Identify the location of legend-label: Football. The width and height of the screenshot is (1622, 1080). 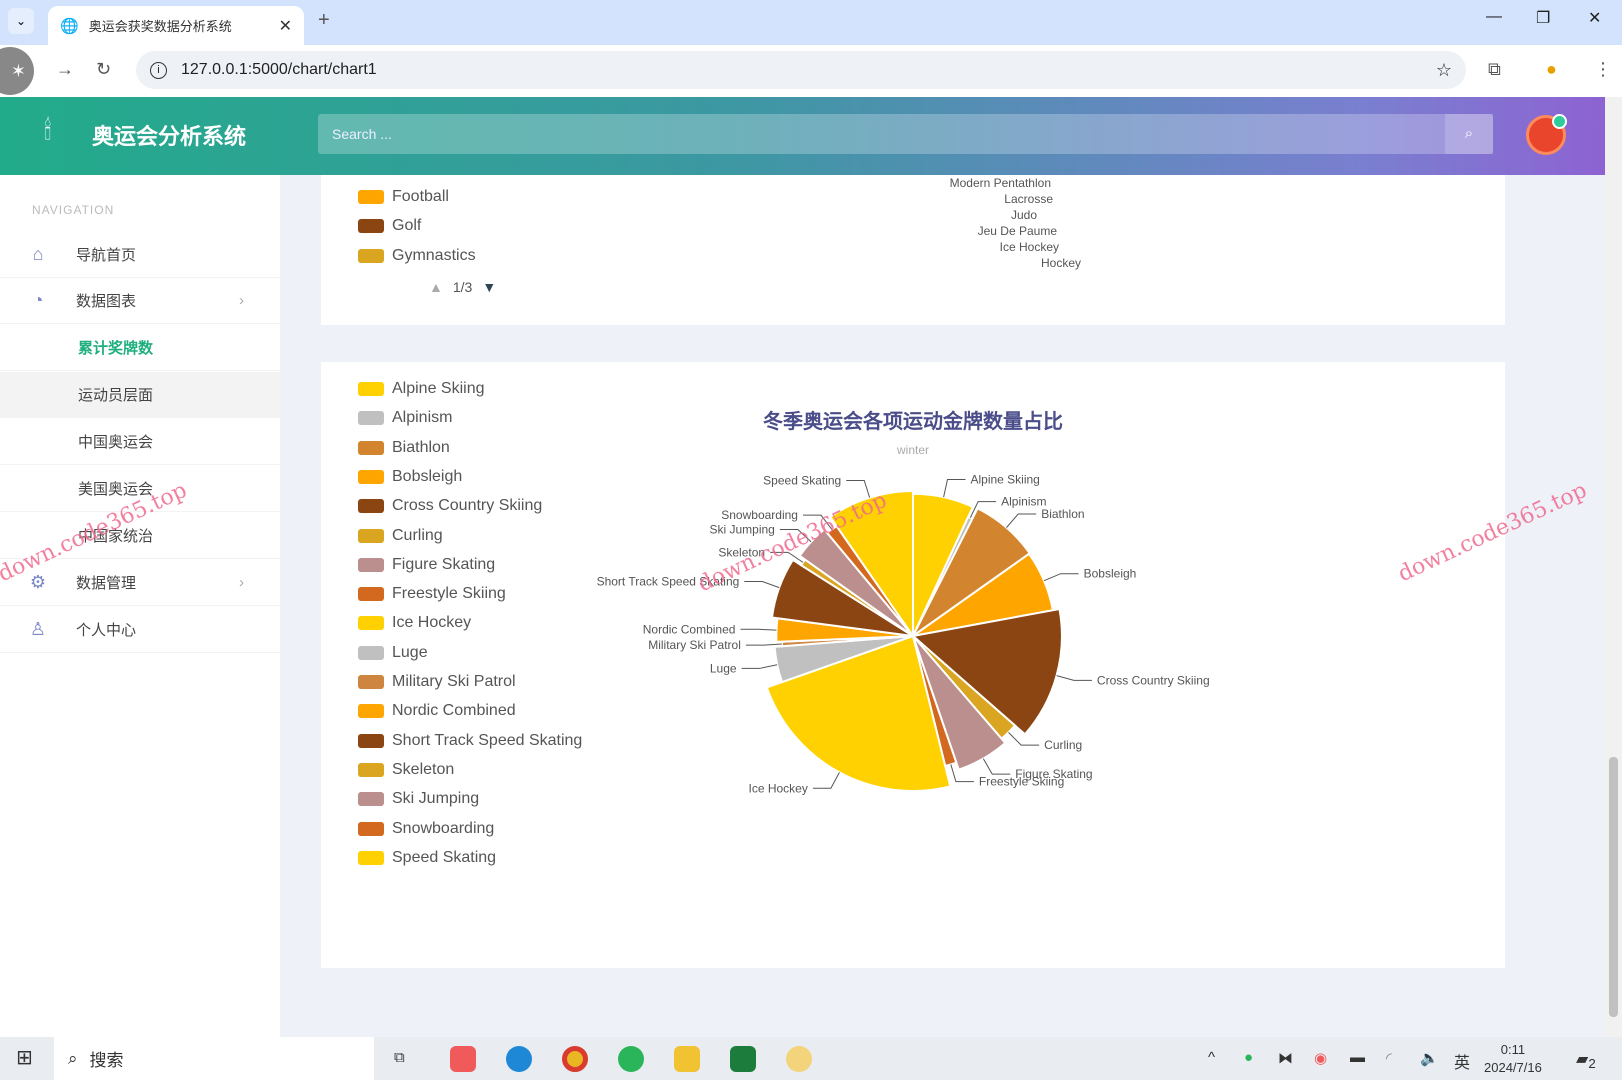
(420, 196).